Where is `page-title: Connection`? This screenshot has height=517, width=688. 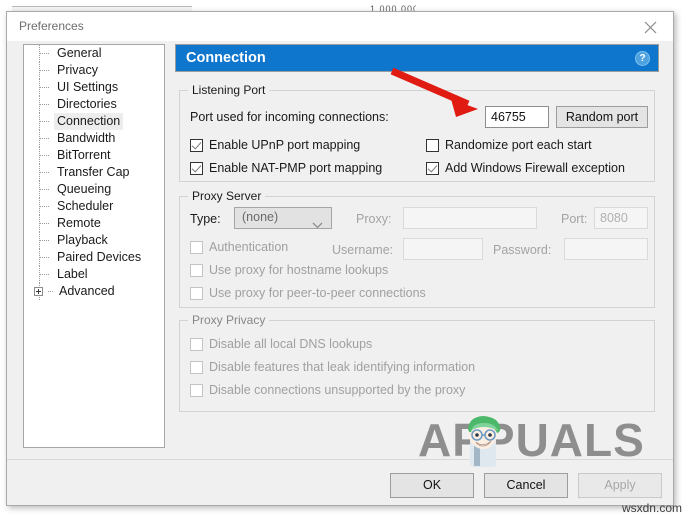 page-title: Connection is located at coordinates (226, 58).